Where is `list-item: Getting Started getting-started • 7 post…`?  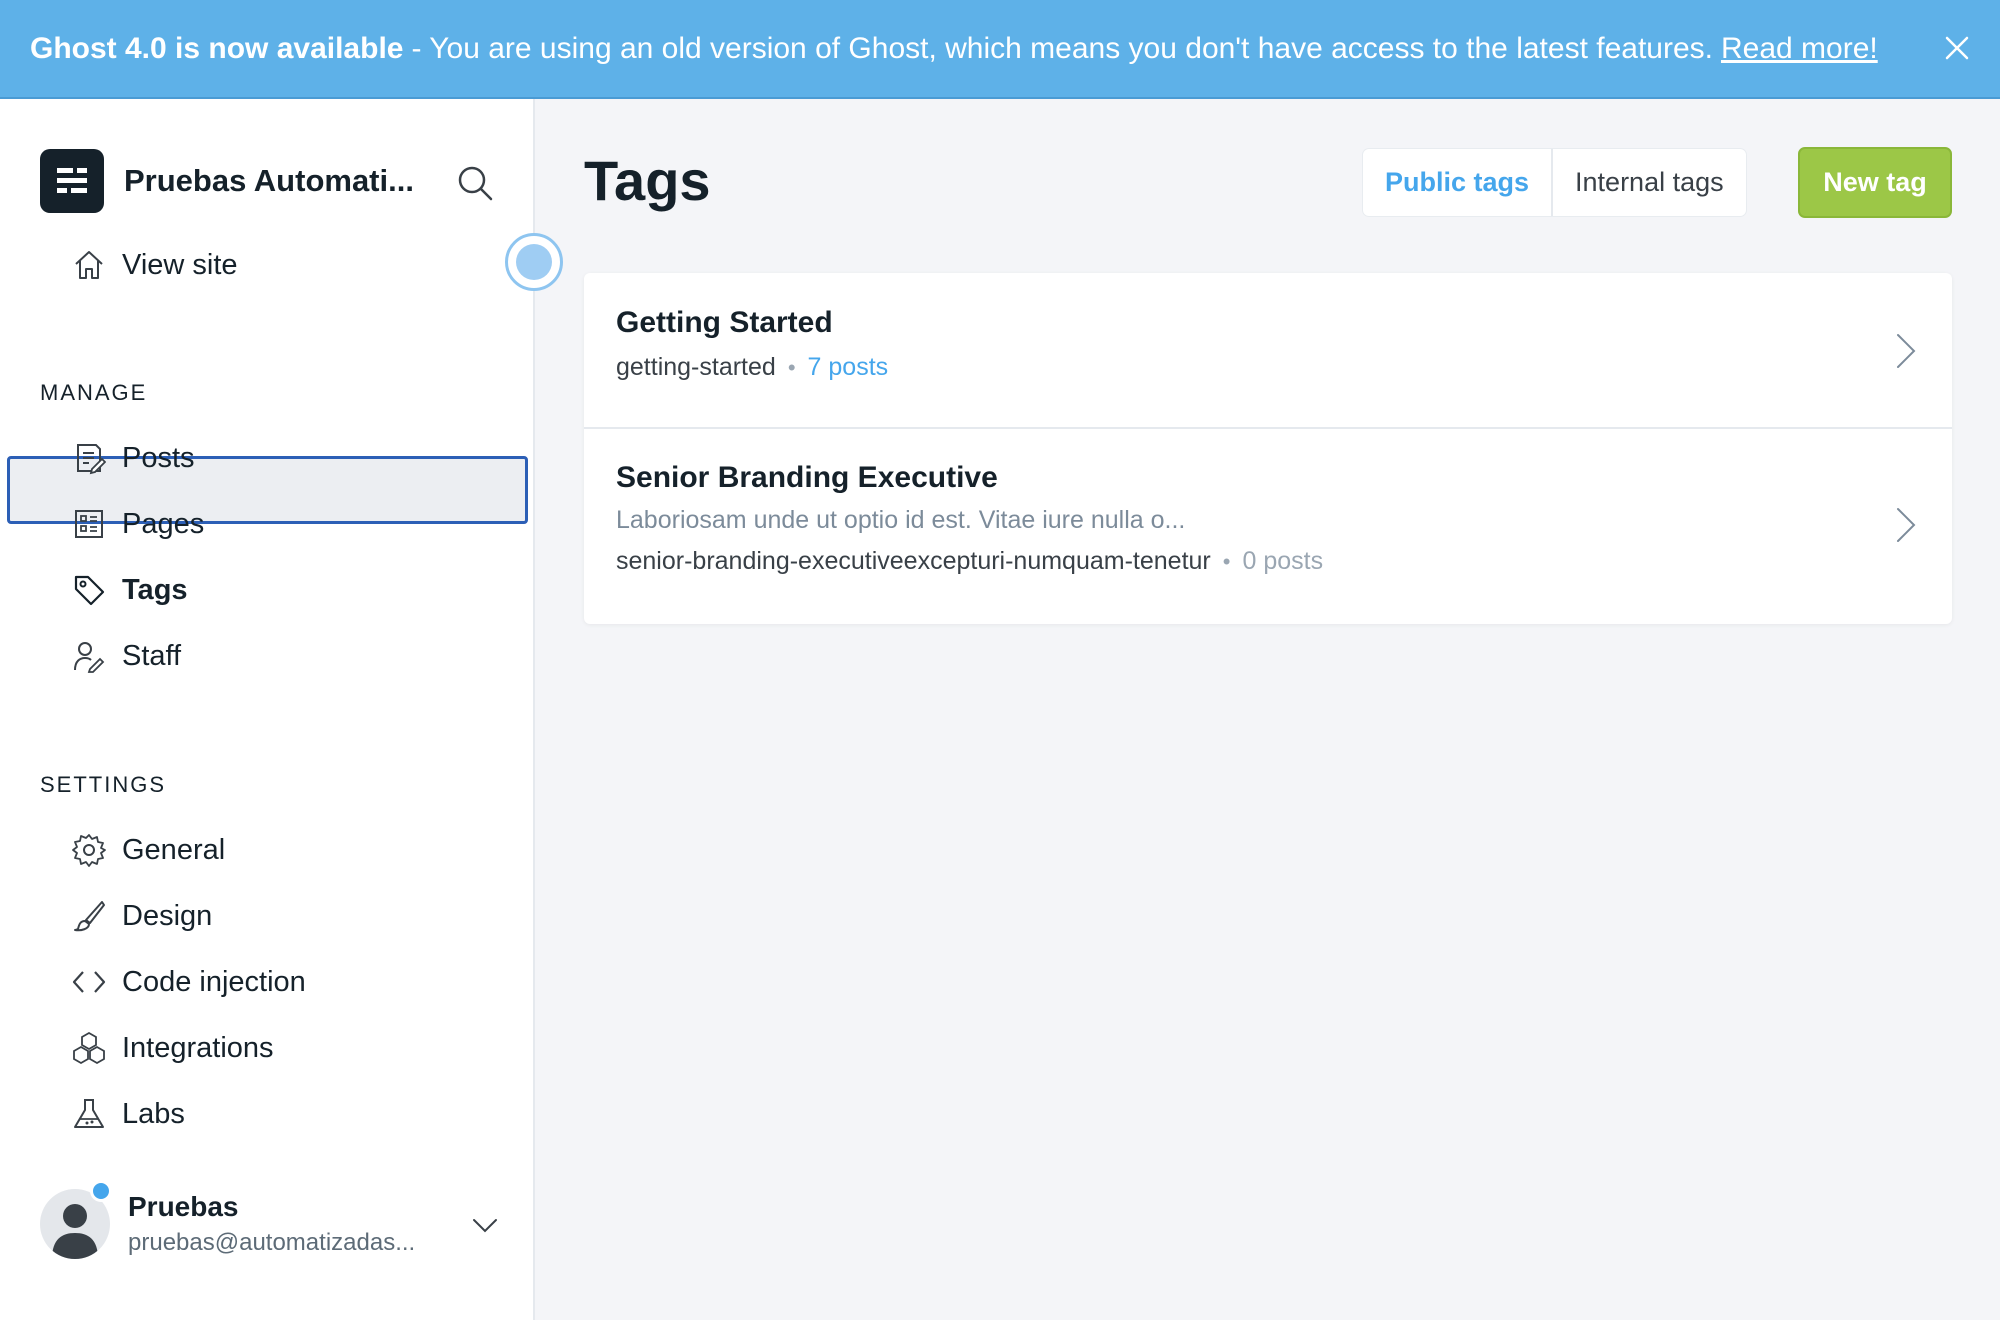
list-item: Getting Started getting-started • 7 post… is located at coordinates (1268, 351).